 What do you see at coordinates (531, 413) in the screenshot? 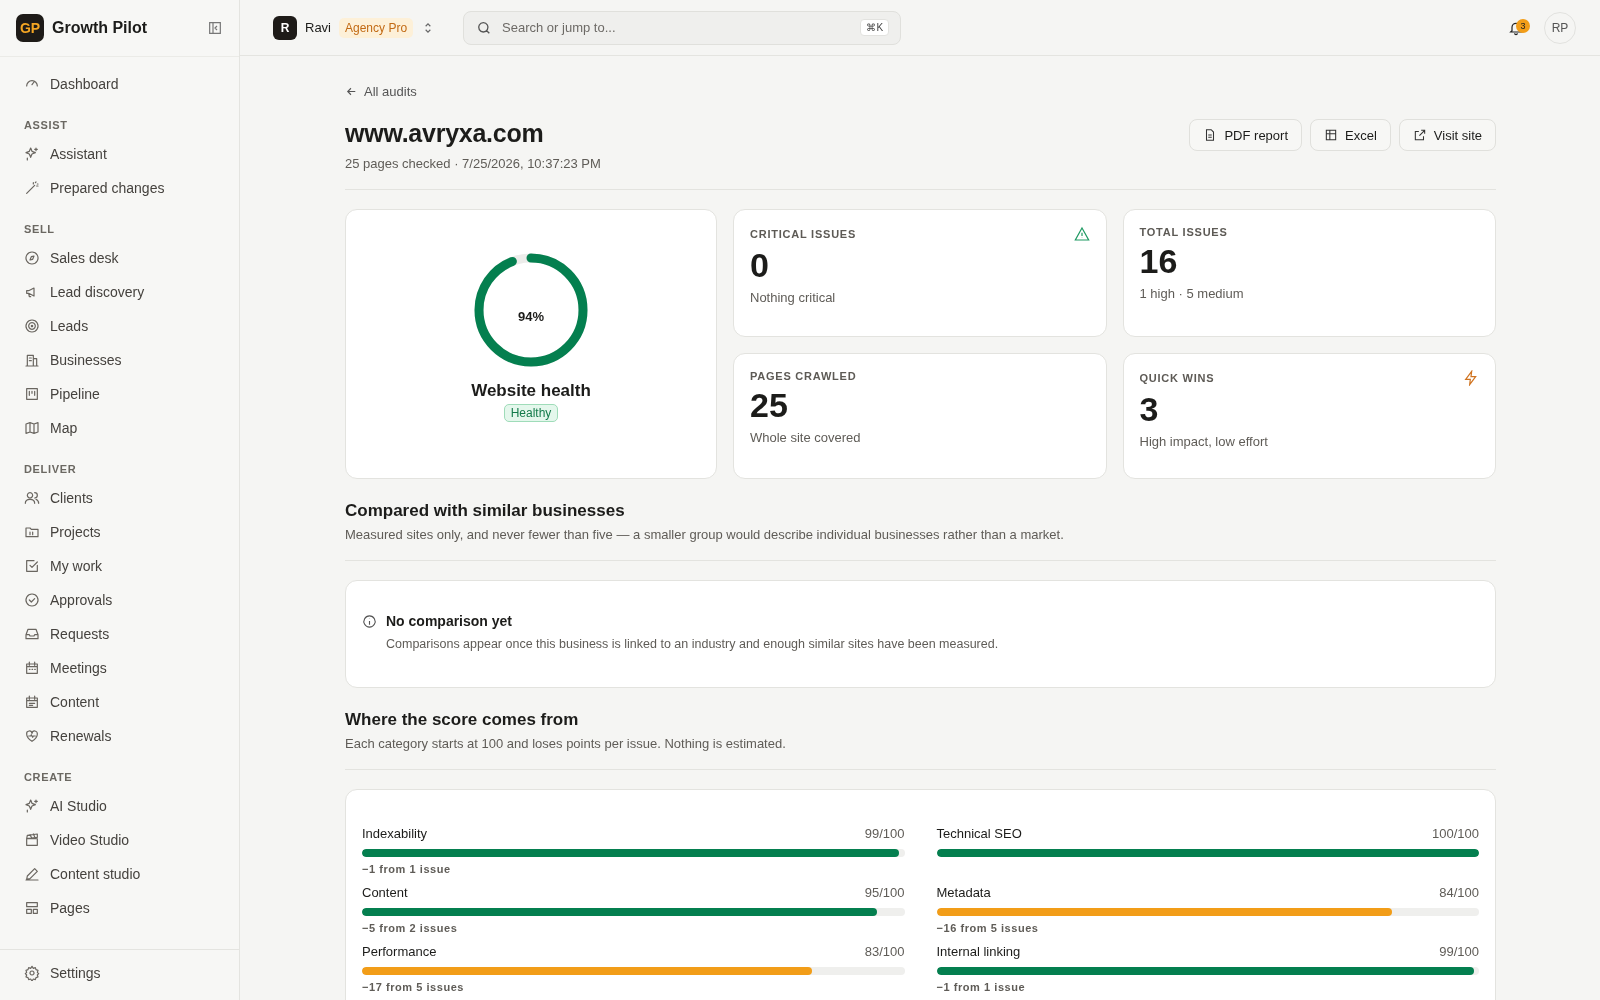
I see `status-badge: Healthy` at bounding box center [531, 413].